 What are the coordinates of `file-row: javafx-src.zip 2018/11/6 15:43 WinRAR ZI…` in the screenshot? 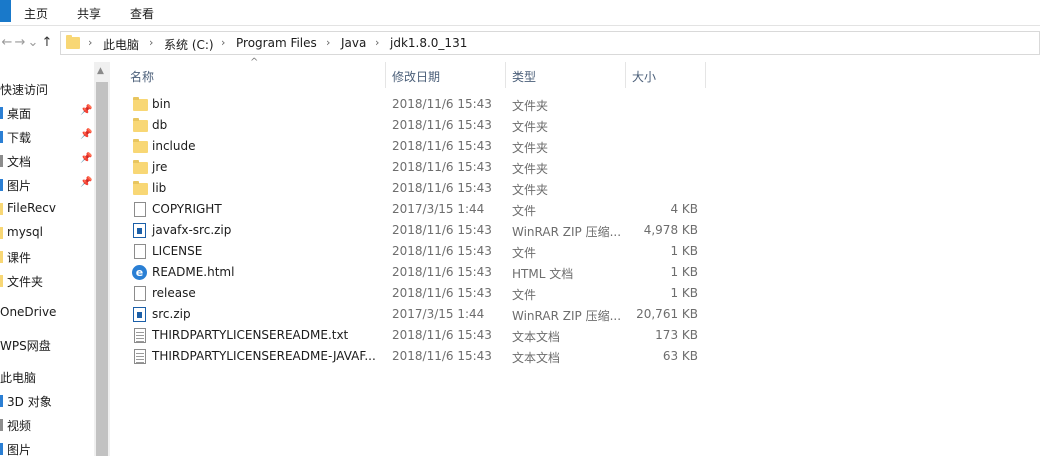 It's located at (418, 230).